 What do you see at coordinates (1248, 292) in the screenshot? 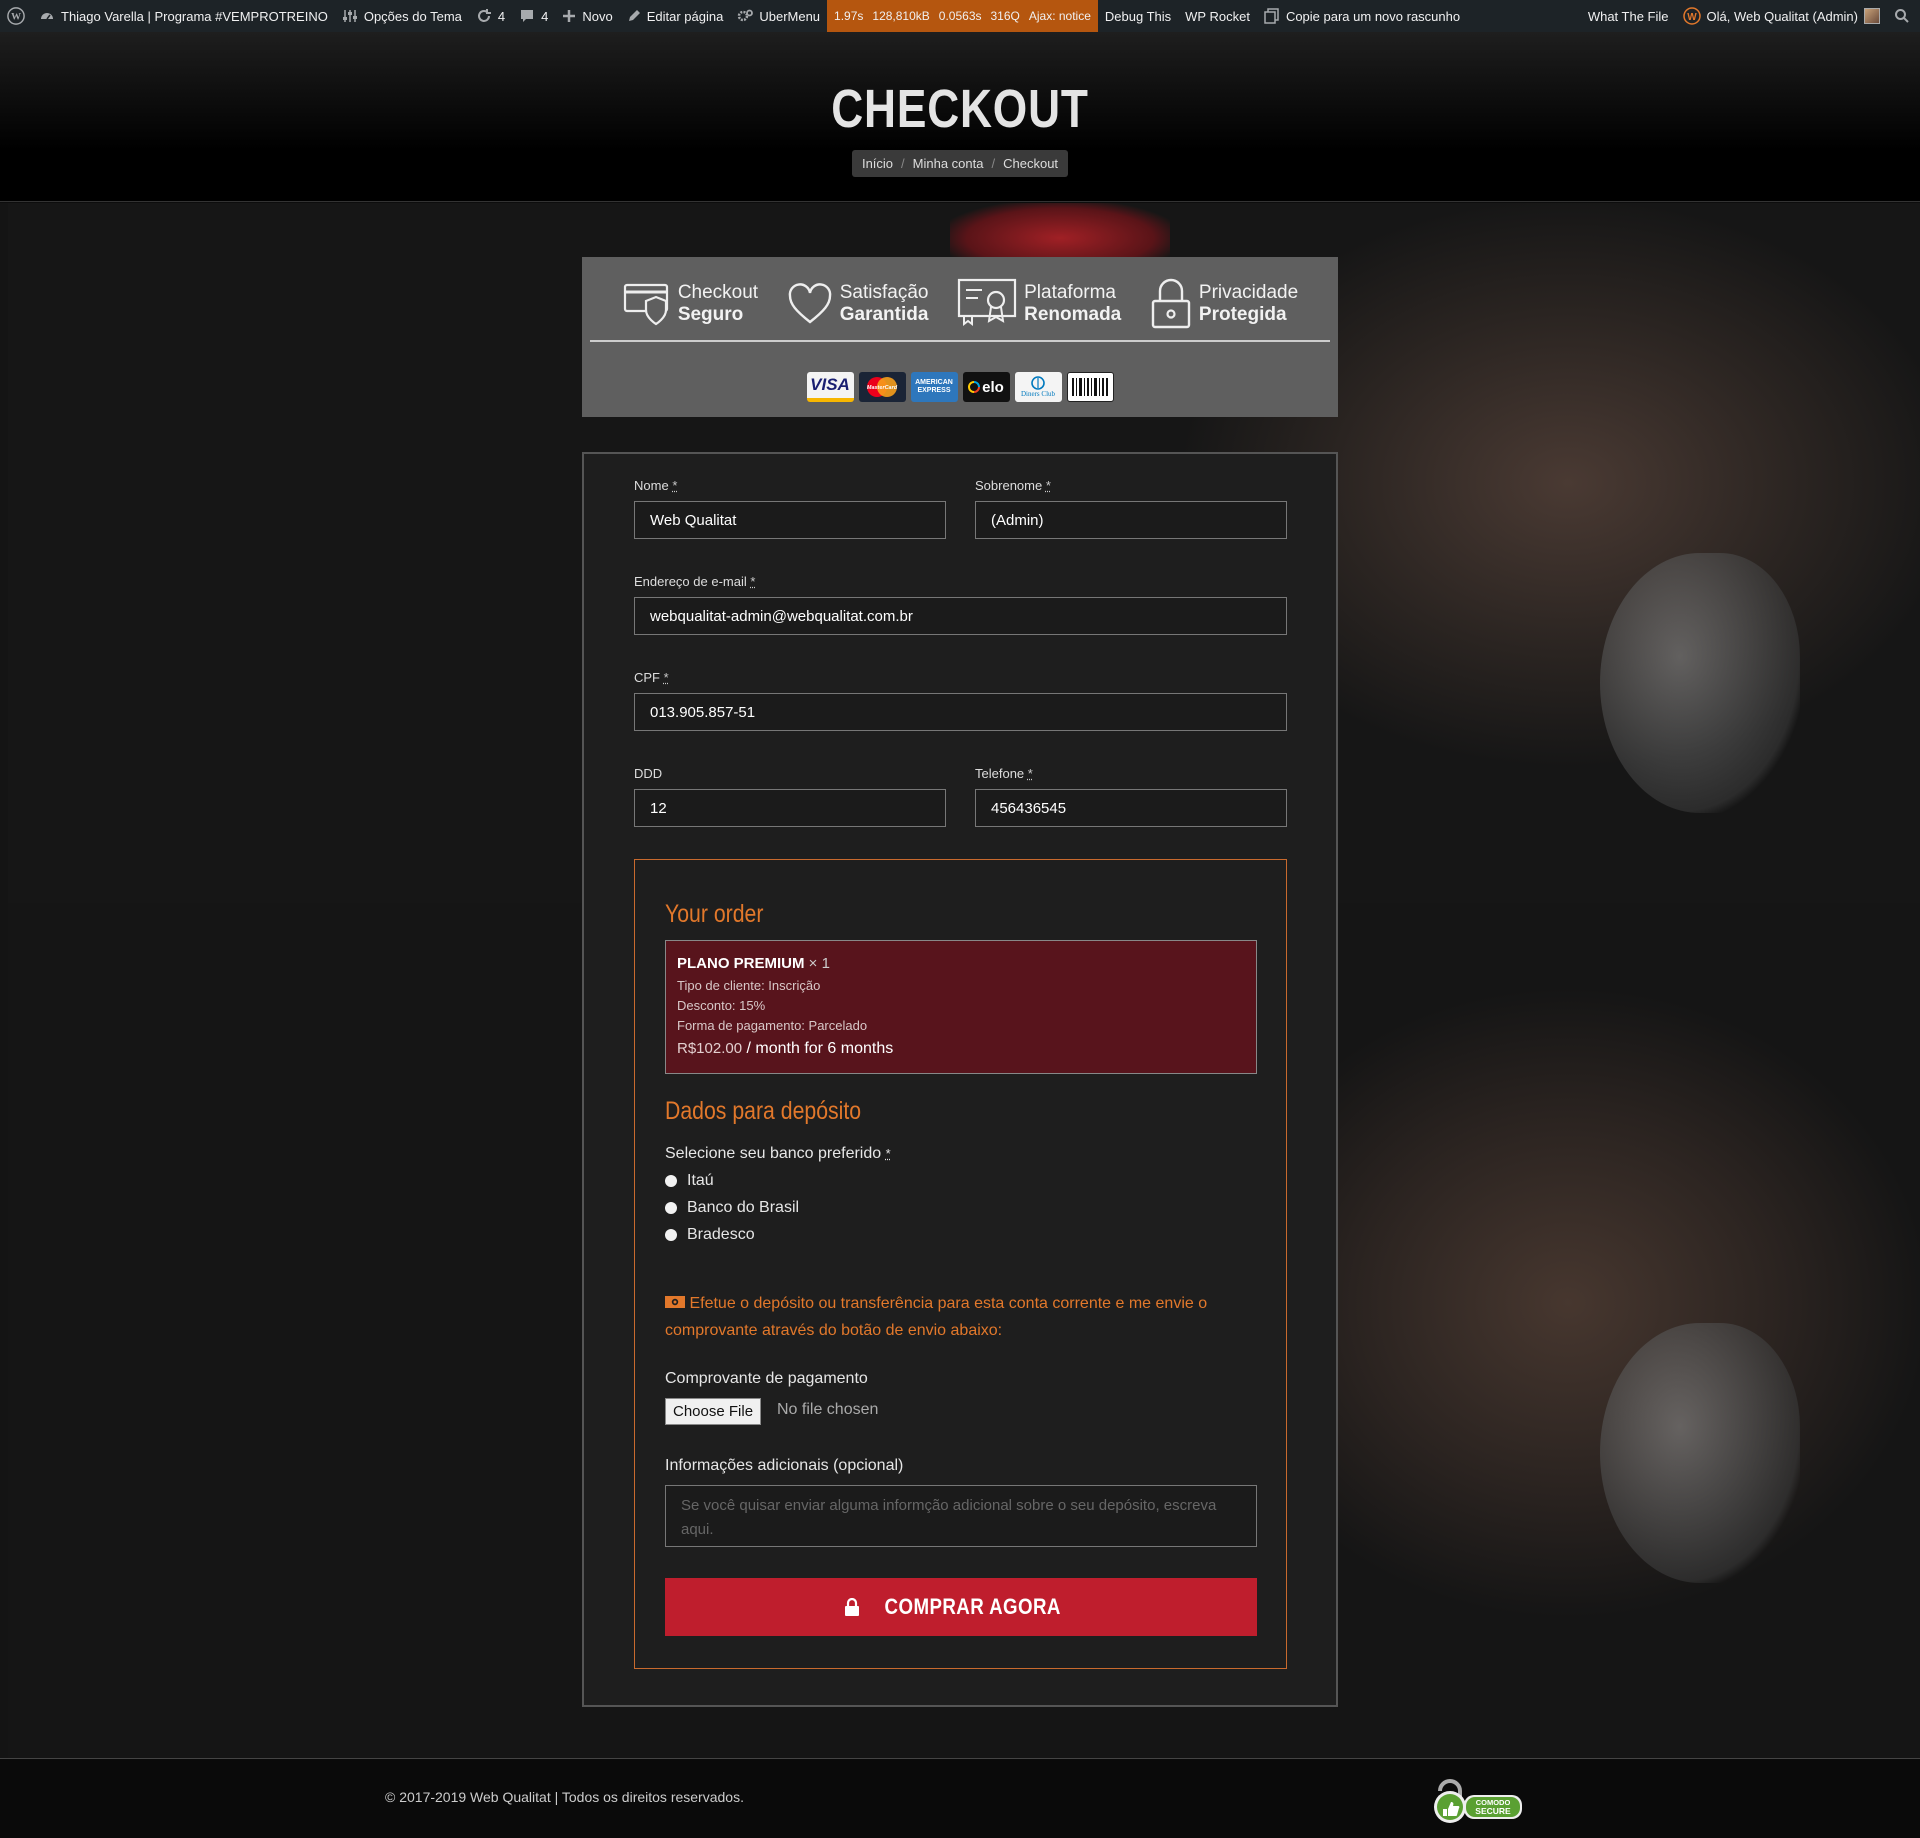
I see `badge-line1: Privacidade` at bounding box center [1248, 292].